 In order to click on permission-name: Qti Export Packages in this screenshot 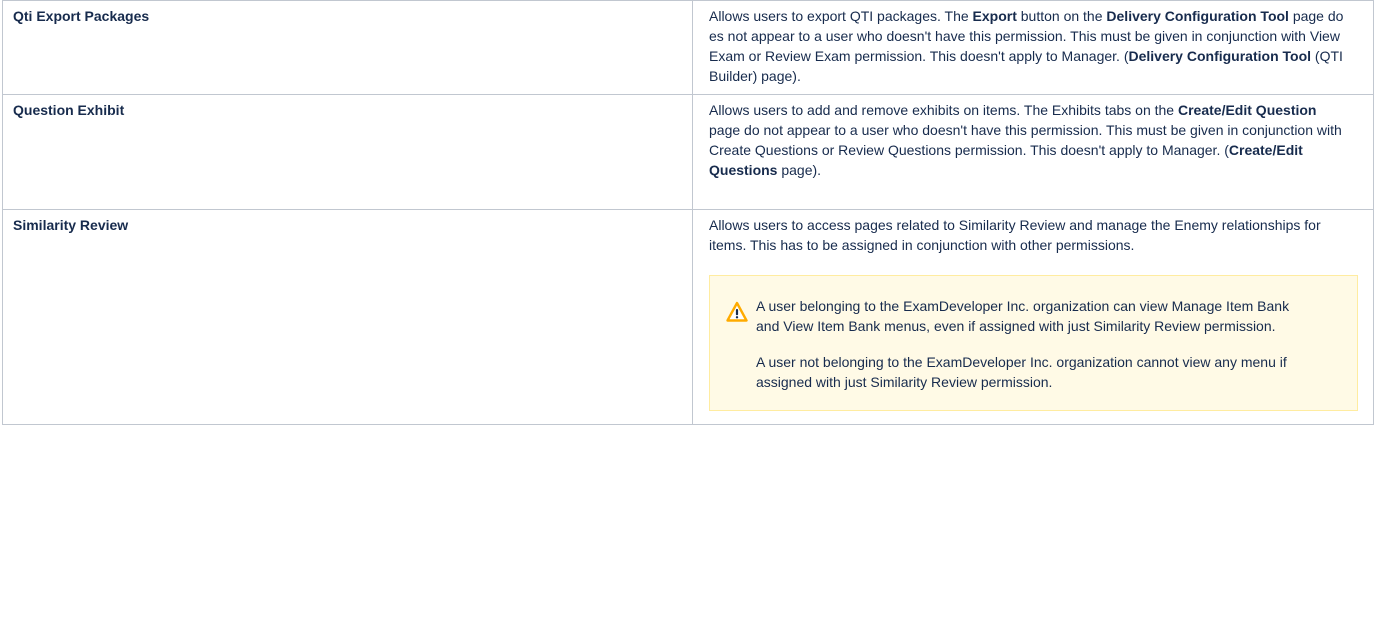, I will do `click(81, 16)`.